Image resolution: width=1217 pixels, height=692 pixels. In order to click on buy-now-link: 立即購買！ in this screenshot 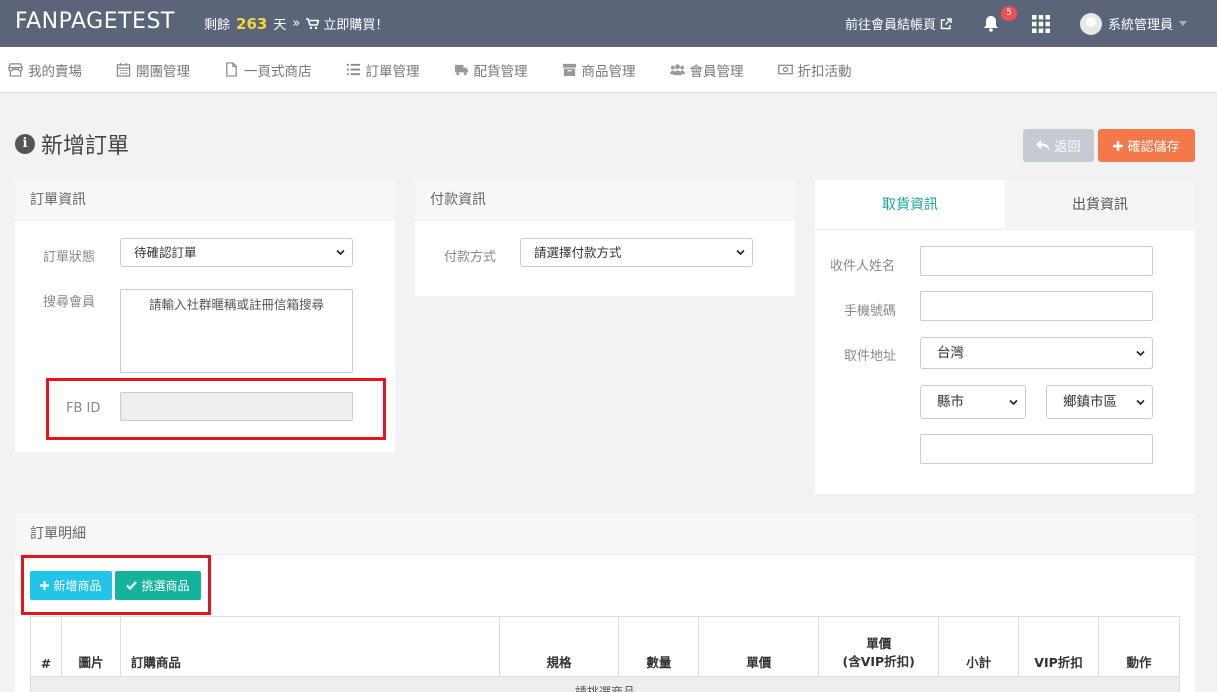, I will do `click(347, 23)`.